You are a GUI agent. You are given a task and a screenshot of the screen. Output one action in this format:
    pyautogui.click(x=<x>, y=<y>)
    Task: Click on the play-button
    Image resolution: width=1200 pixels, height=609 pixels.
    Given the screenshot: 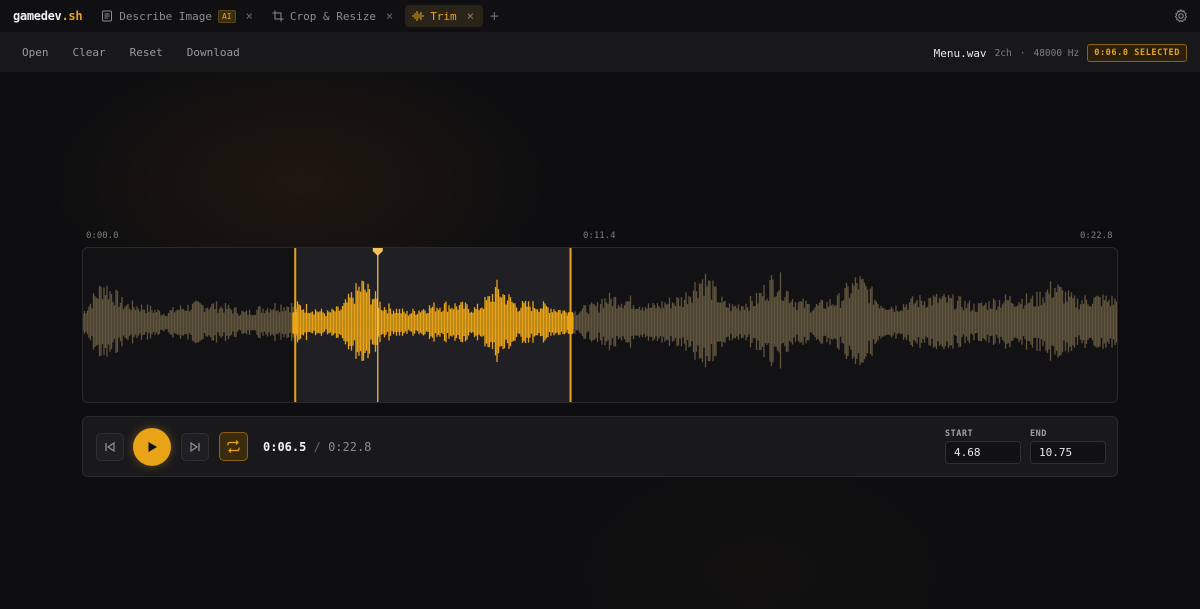 What is the action you would take?
    pyautogui.click(x=152, y=447)
    